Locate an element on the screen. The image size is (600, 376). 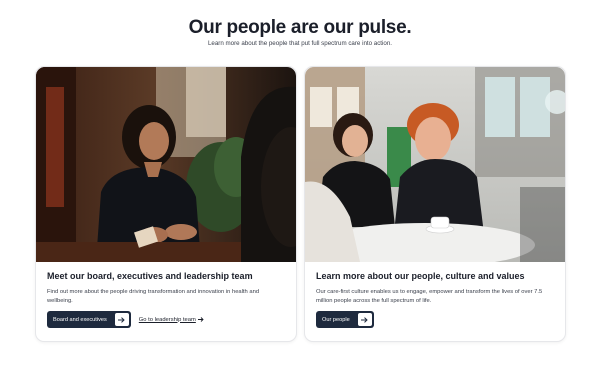
people-culture-card-actions: Our people is located at coordinates (345, 319).